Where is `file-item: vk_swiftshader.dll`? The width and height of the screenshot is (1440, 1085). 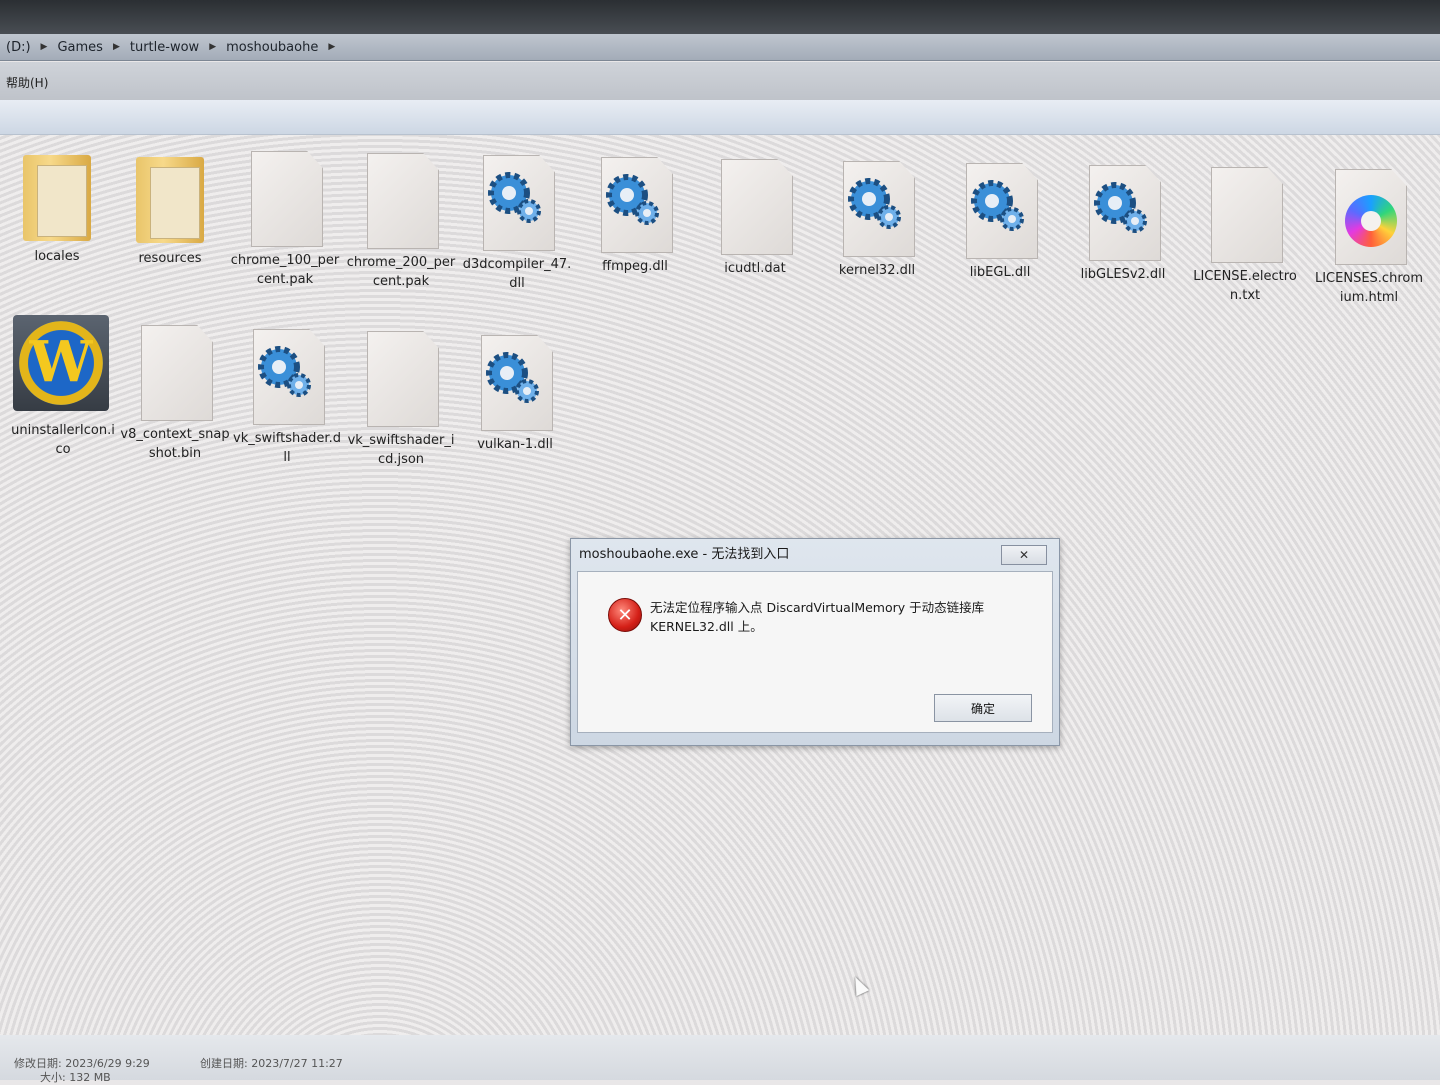
file-item: vk_swiftshader.dll is located at coordinates (287, 395).